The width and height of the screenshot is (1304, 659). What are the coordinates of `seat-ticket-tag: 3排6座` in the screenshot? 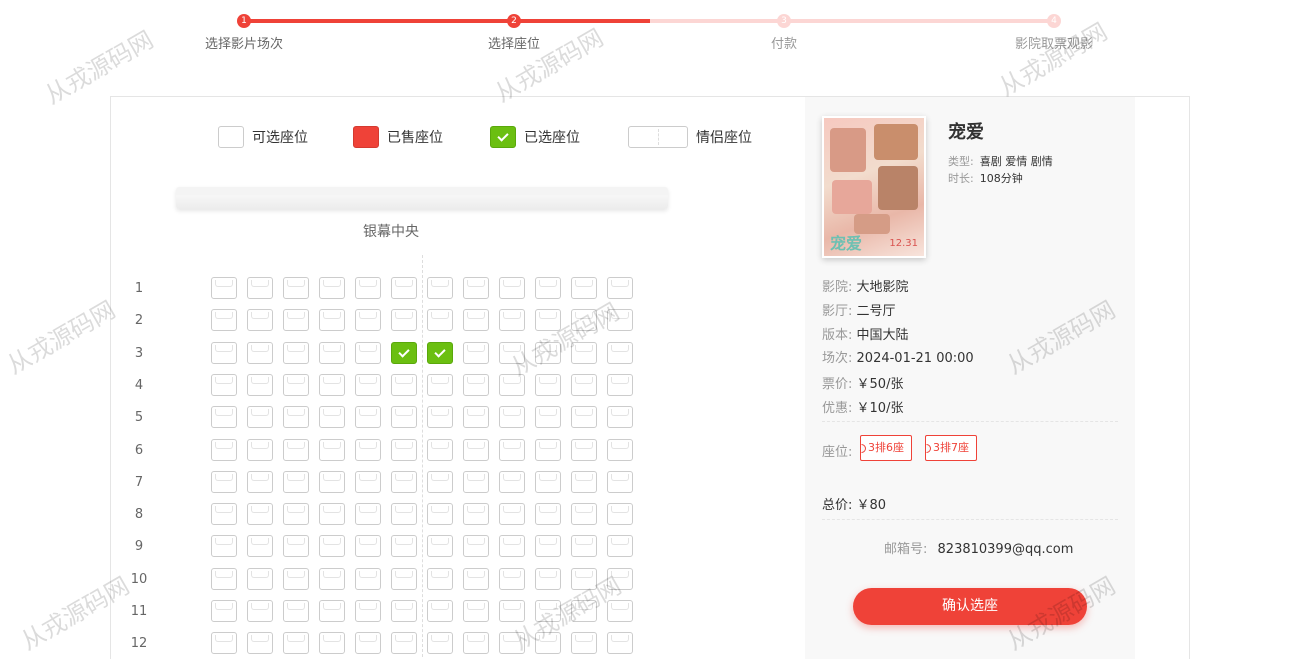 It's located at (886, 448).